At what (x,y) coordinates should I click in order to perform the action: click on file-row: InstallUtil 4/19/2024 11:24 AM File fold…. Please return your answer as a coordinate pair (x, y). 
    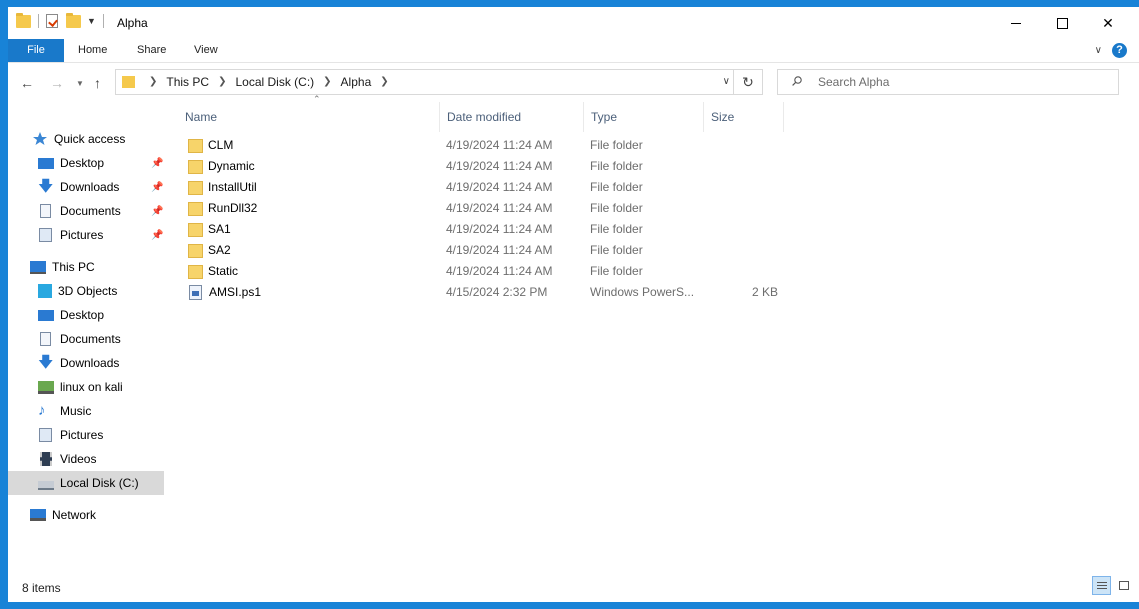
    Looking at the image, I should click on (488, 187).